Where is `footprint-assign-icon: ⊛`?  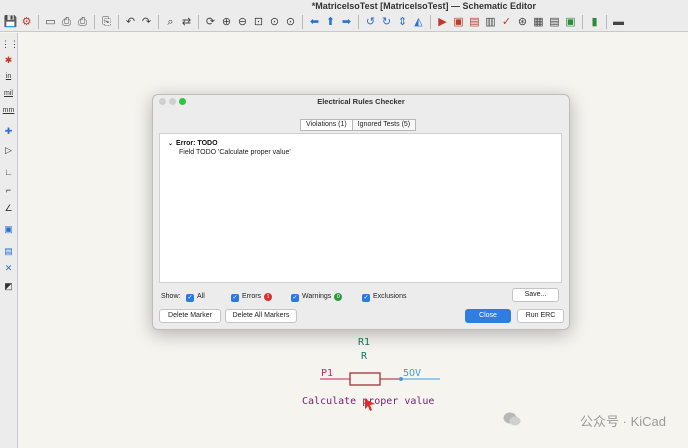
footprint-assign-icon: ⊛ is located at coordinates (522, 22).